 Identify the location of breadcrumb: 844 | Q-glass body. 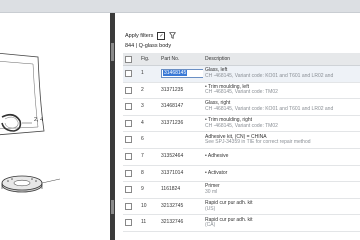
(148, 46).